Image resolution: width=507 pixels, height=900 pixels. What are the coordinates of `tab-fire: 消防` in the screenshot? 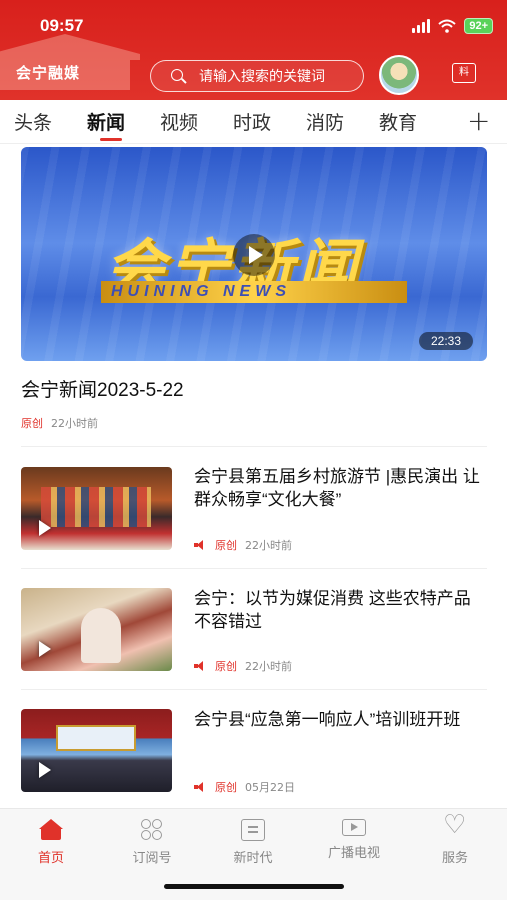 It's located at (325, 121).